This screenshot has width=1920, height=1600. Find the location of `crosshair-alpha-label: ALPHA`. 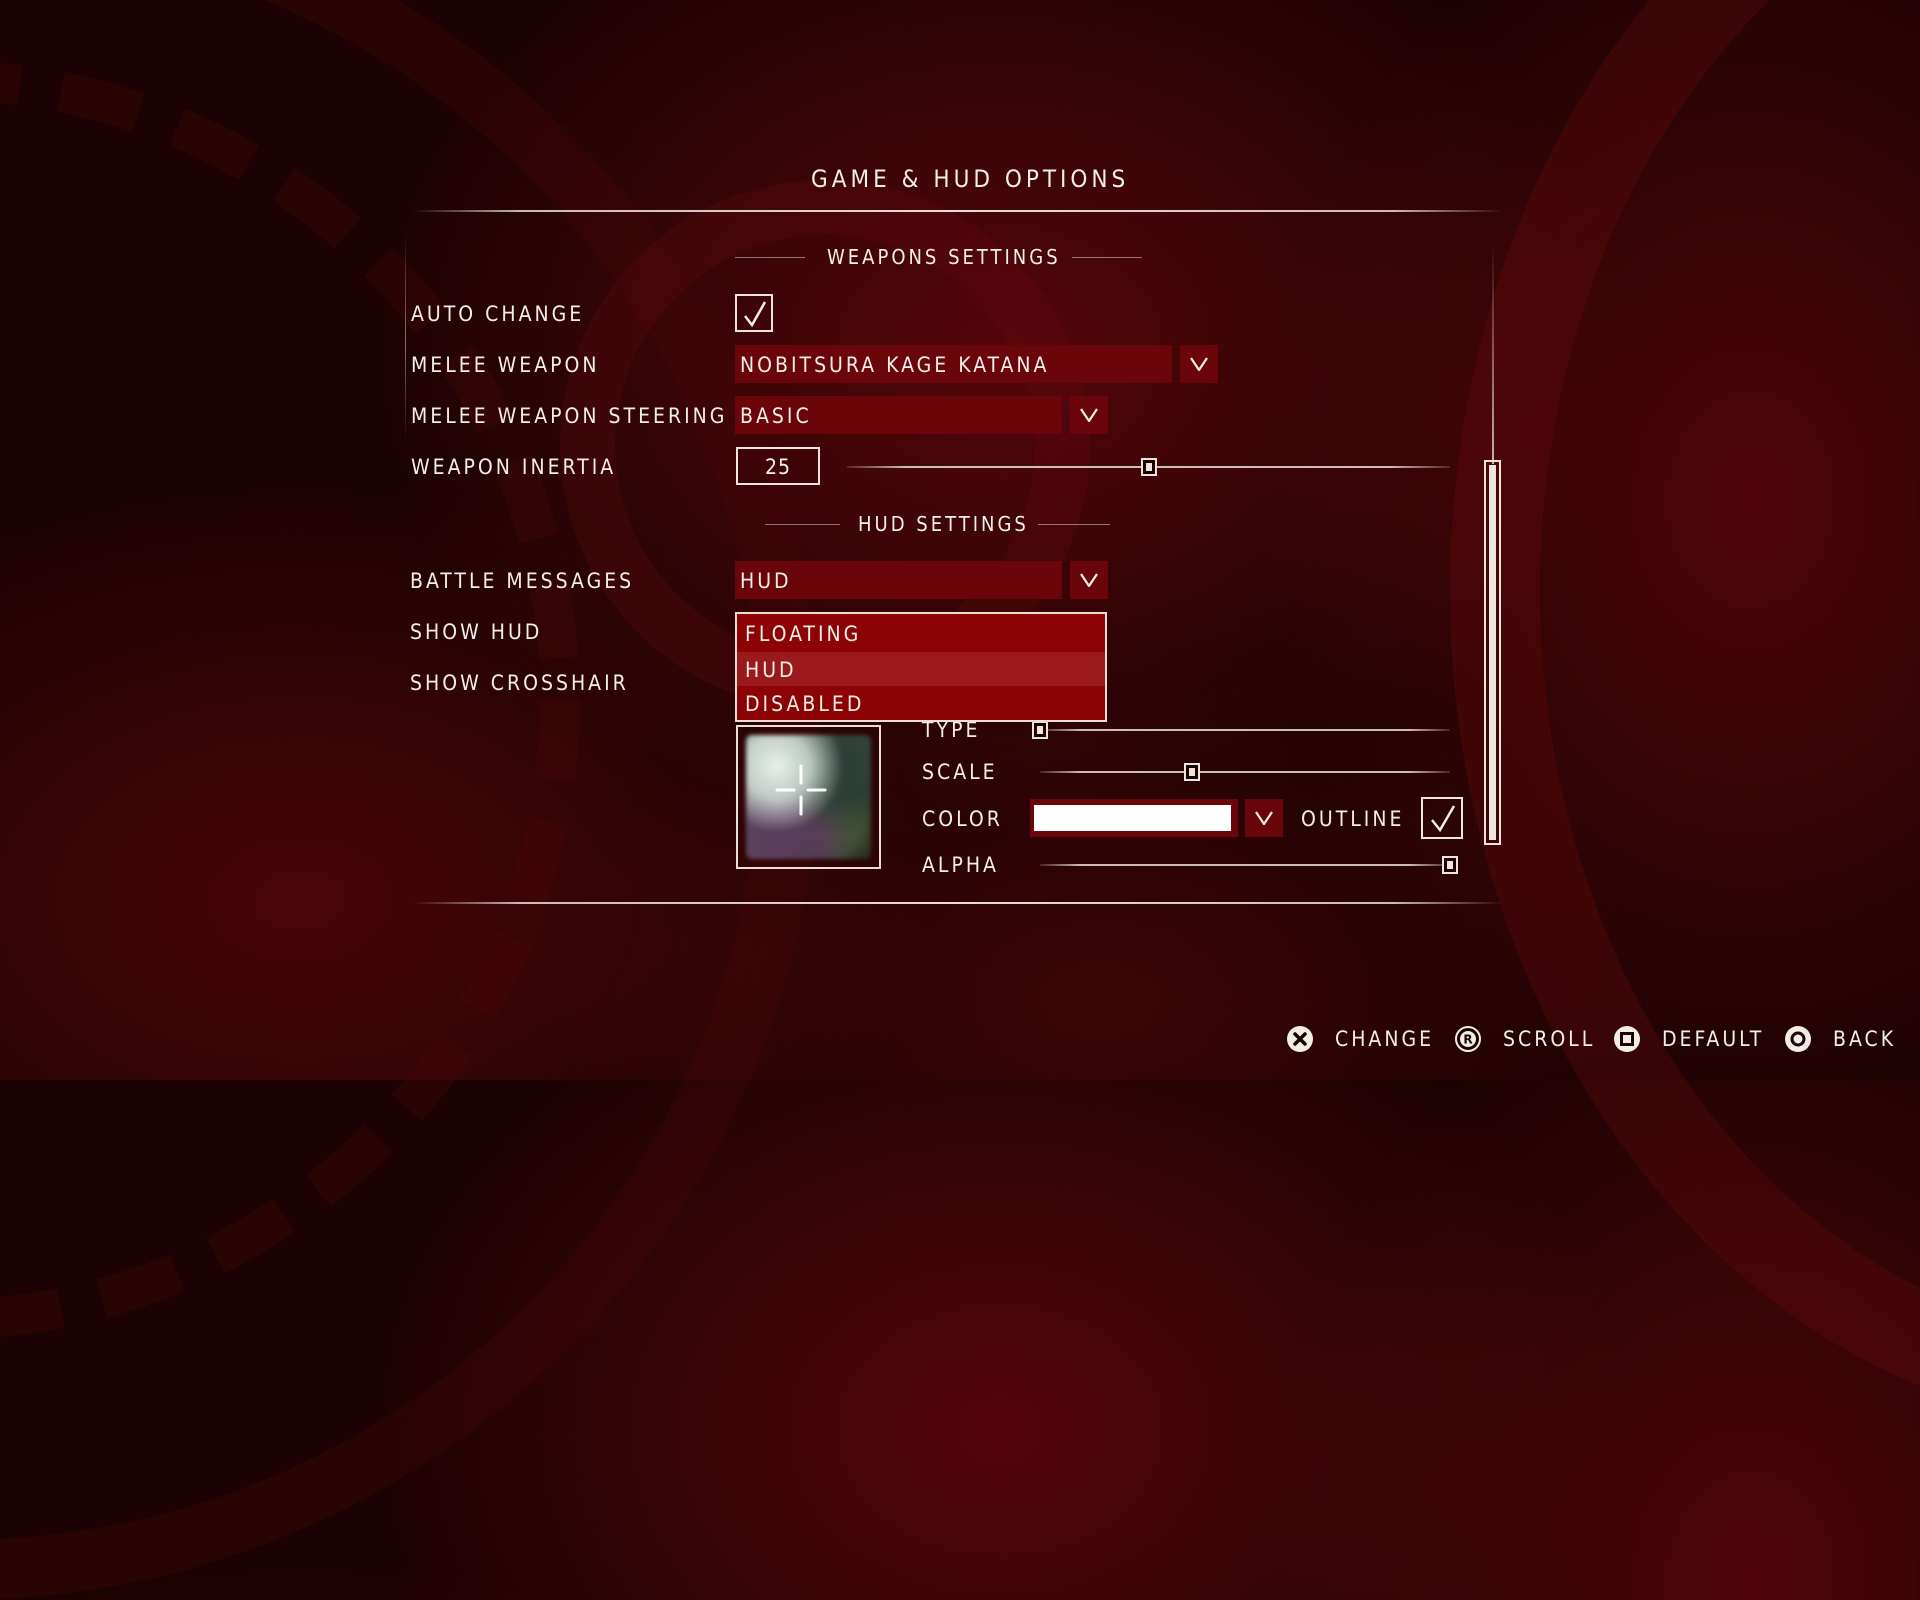

crosshair-alpha-label: ALPHA is located at coordinates (960, 865).